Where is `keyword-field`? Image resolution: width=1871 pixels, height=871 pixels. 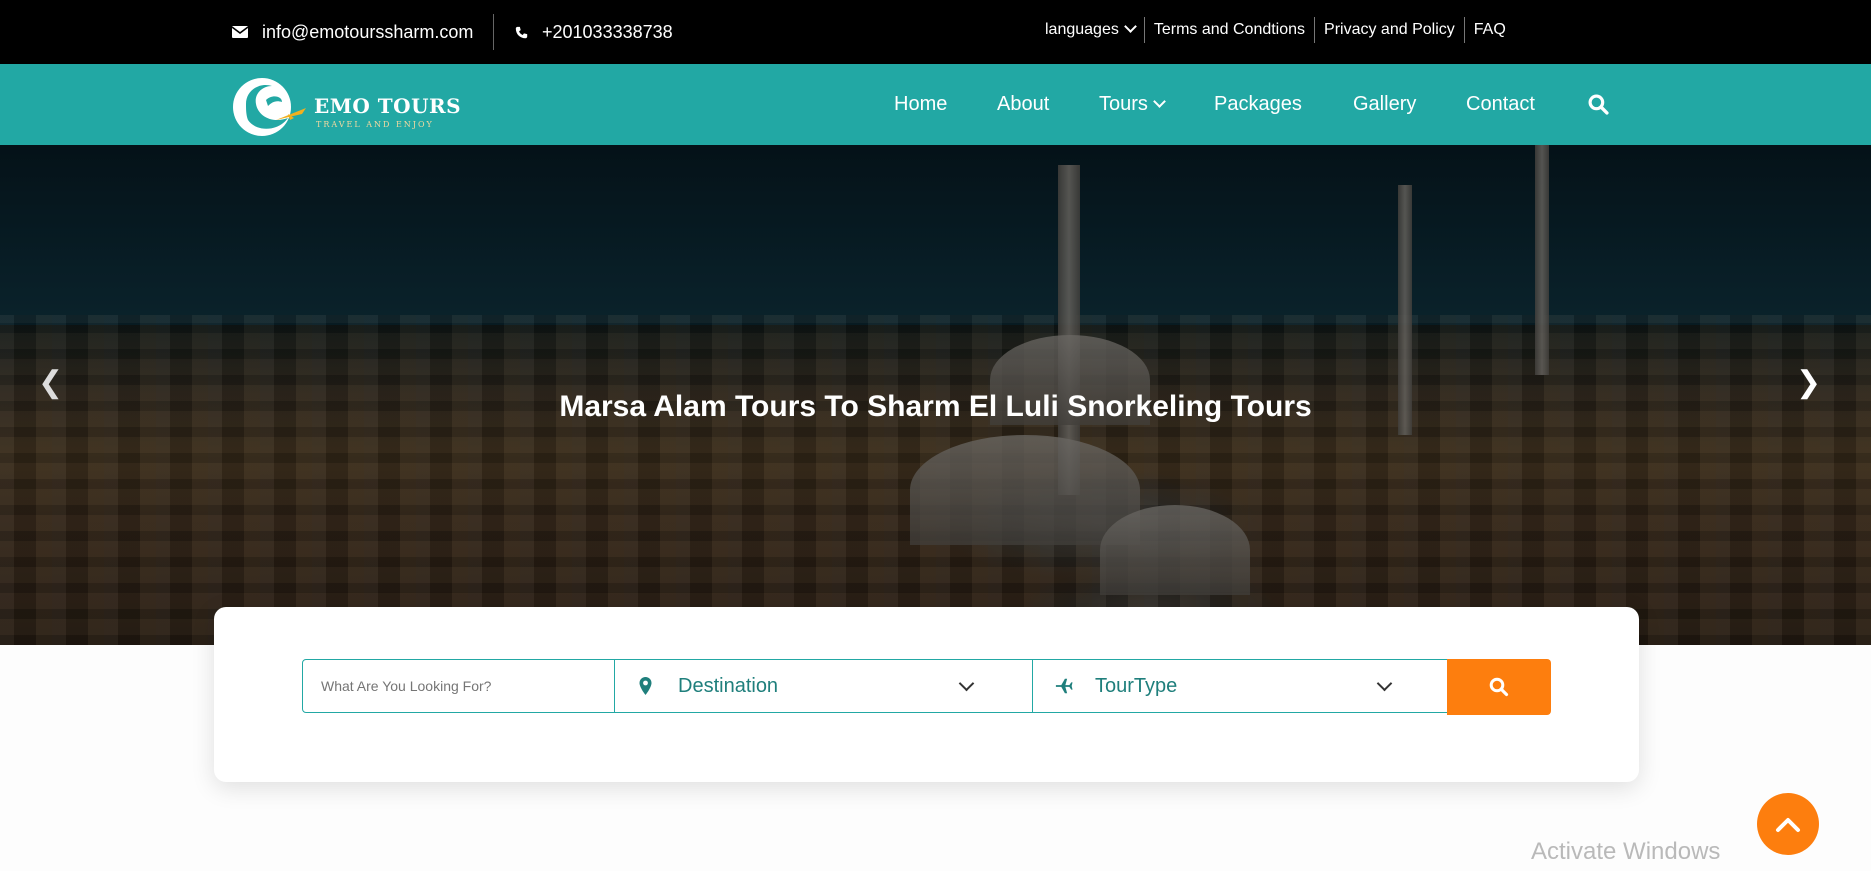
keyword-field is located at coordinates (458, 686).